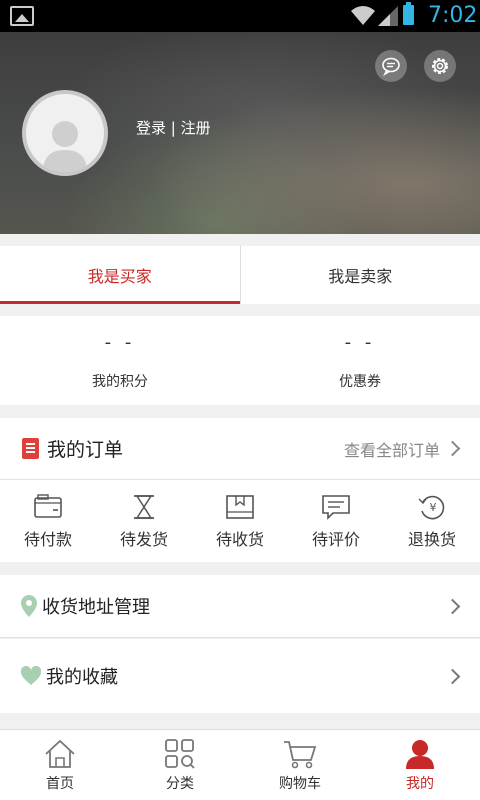 Image resolution: width=480 pixels, height=800 pixels. Describe the element at coordinates (96, 607) in the screenshot. I see `address-label: 收货地址管理` at that location.